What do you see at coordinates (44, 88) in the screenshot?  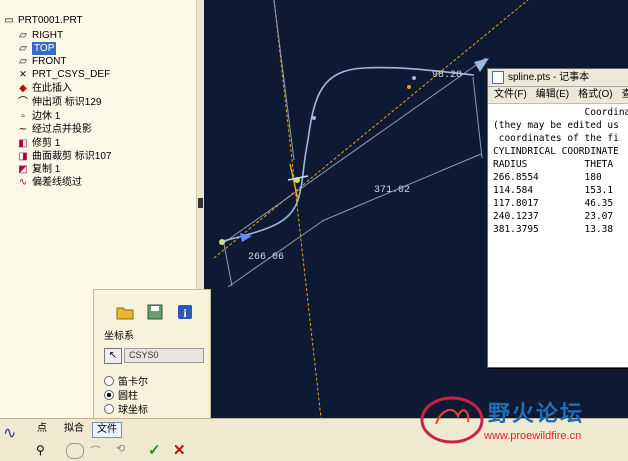 I see `tree-item-insert-here: ◆ 在此插入` at bounding box center [44, 88].